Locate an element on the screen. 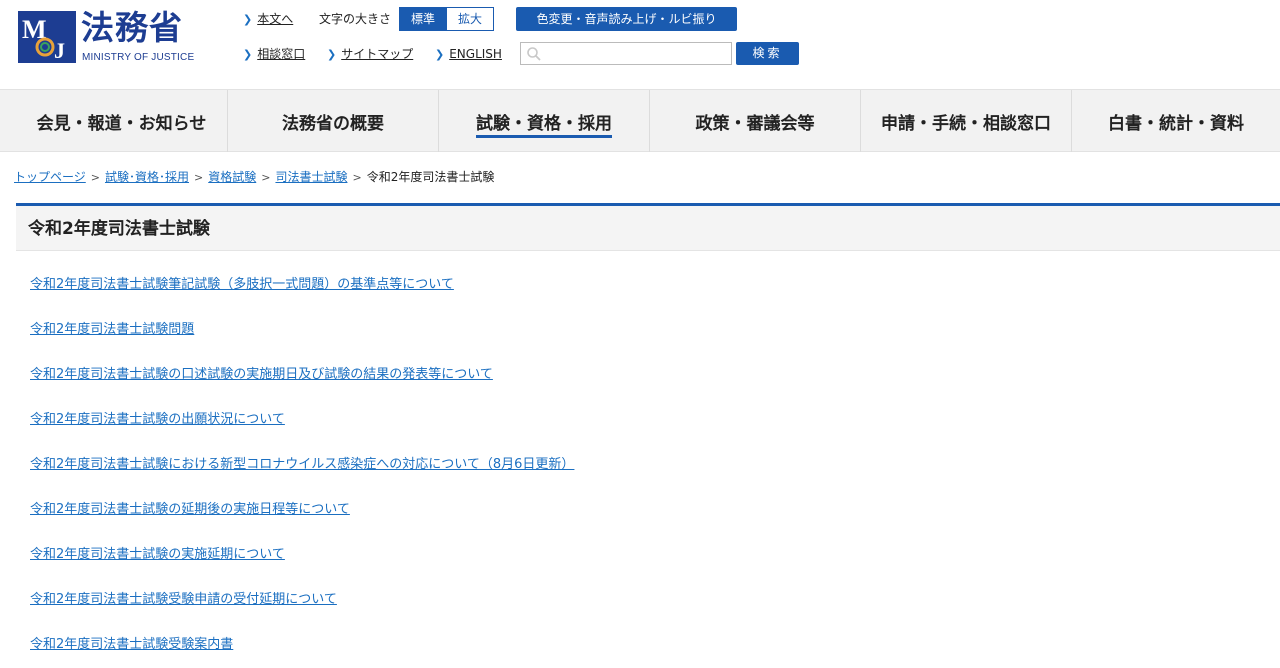 The image size is (1280, 668). sitemap-link: ❯ サイトマップ is located at coordinates (370, 54).